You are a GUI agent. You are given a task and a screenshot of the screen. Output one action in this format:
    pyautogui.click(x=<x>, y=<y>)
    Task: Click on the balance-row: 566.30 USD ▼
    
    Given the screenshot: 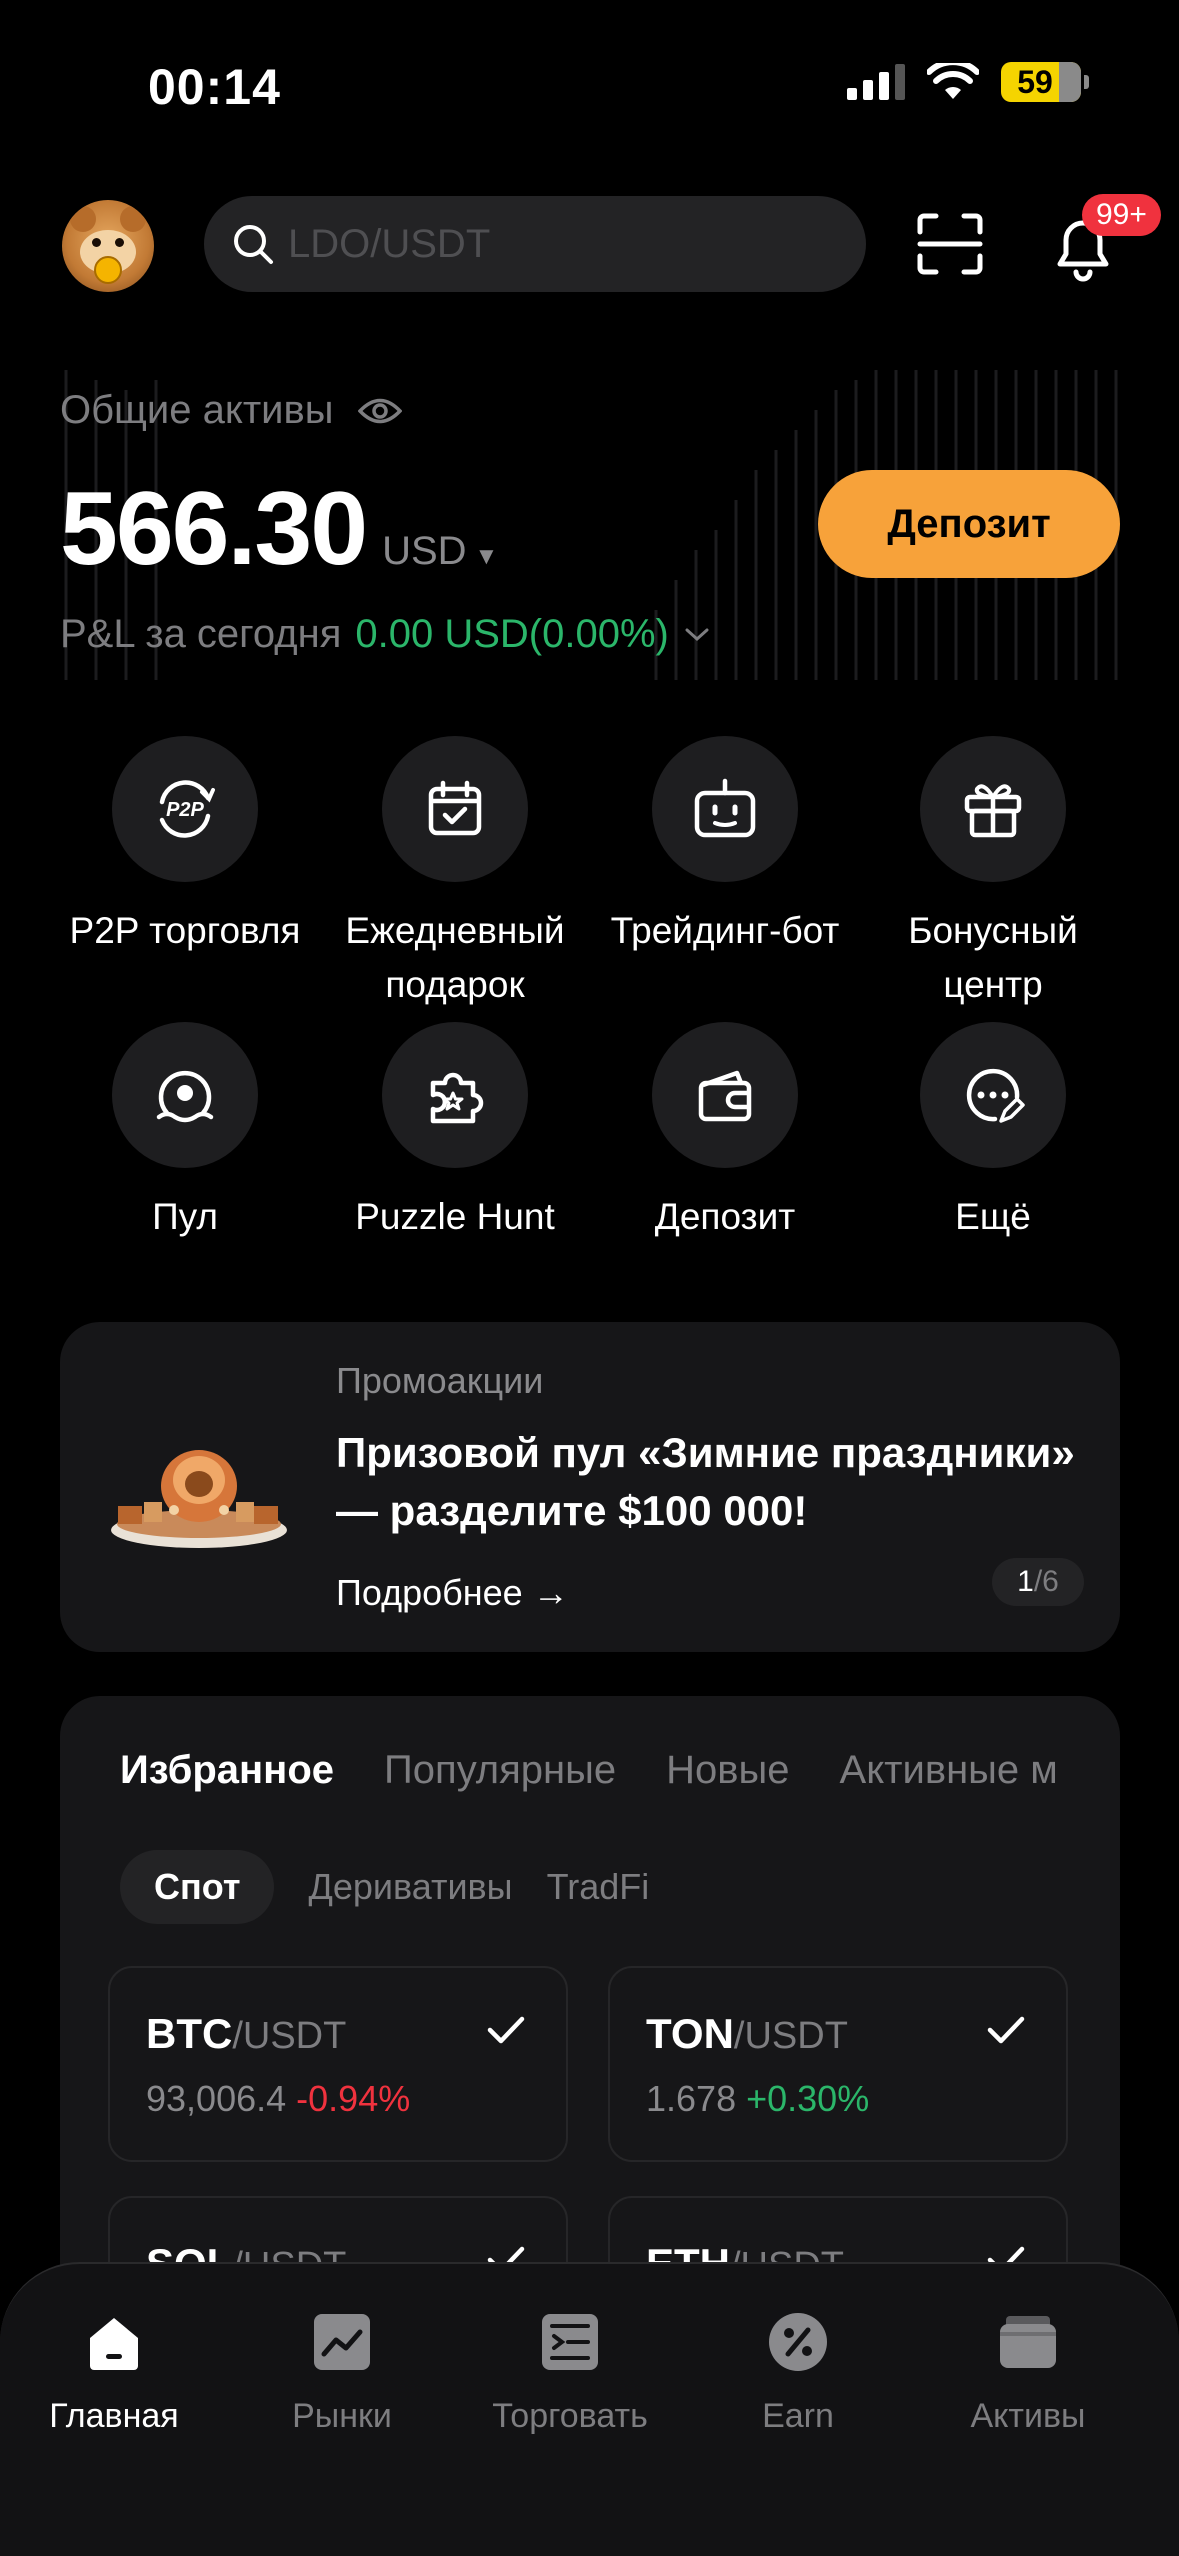 What is the action you would take?
    pyautogui.click(x=279, y=529)
    